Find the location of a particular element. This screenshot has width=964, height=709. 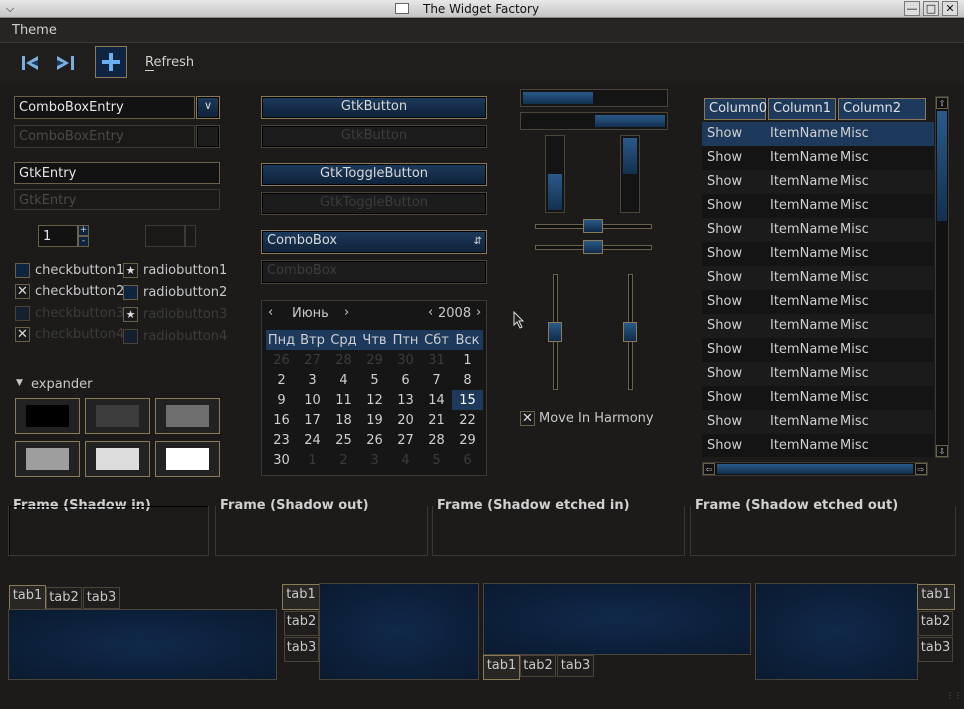

color-swatch-black is located at coordinates (47, 416).